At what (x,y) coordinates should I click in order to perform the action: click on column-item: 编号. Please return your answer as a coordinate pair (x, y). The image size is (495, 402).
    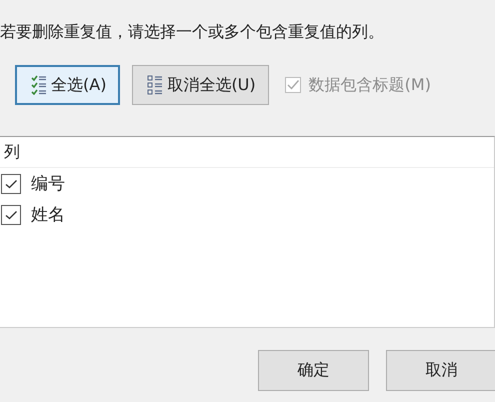
    Looking at the image, I should click on (247, 183).